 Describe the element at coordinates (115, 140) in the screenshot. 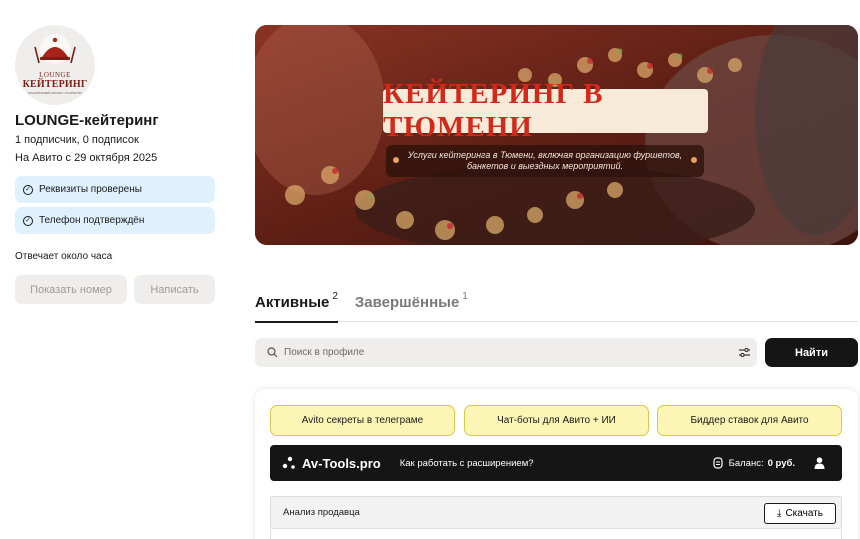

I see `subscribers-count: 1 подписчик, 0 подписок` at that location.